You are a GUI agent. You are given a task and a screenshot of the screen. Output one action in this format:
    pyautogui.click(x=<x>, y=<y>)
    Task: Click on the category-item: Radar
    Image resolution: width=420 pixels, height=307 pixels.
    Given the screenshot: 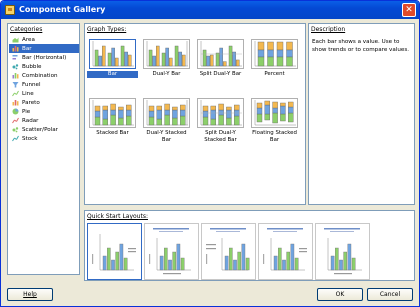 What is the action you would take?
    pyautogui.click(x=44, y=120)
    